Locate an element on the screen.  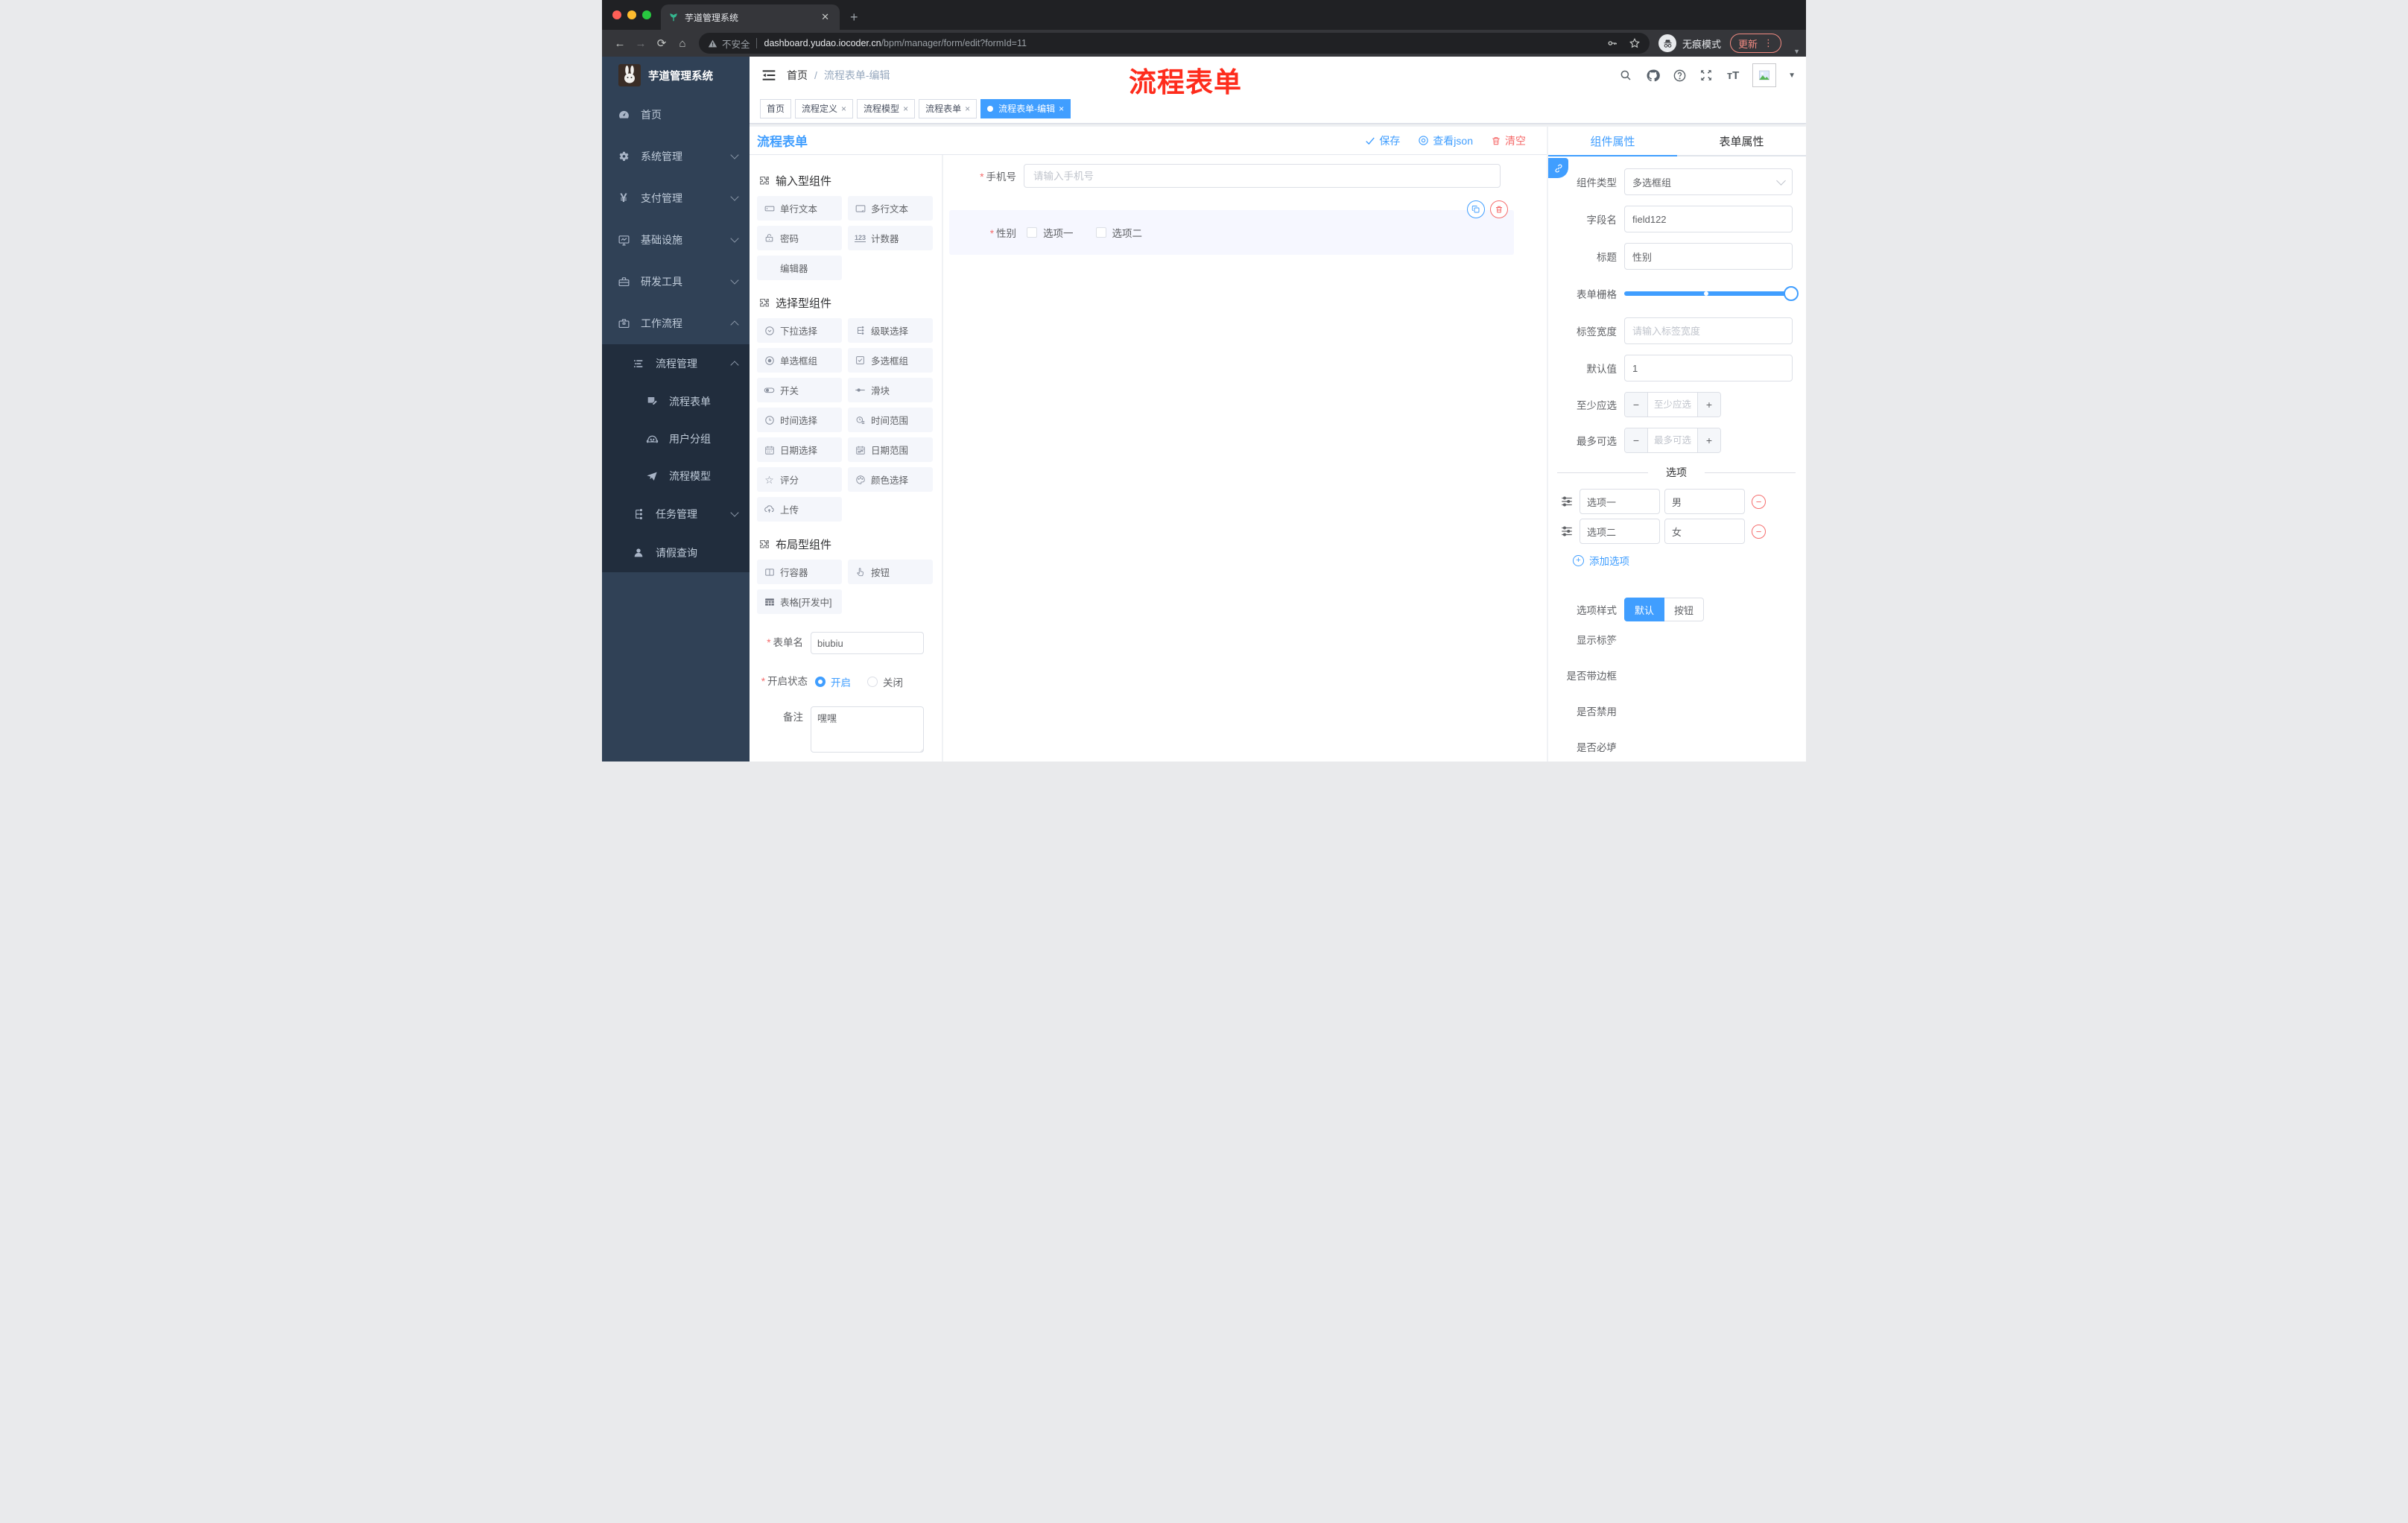
component-item-button: 按钮 is located at coordinates (890, 572).